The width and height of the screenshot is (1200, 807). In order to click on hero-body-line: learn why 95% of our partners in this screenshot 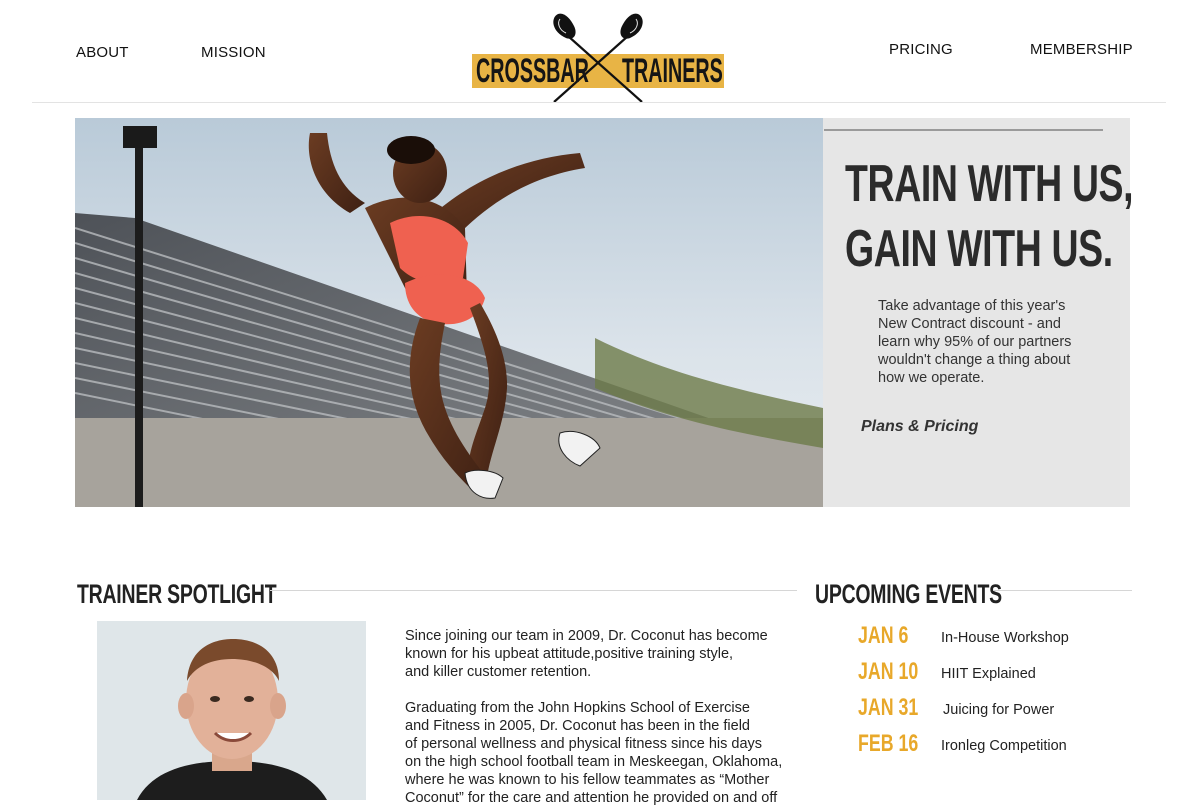, I will do `click(975, 342)`.